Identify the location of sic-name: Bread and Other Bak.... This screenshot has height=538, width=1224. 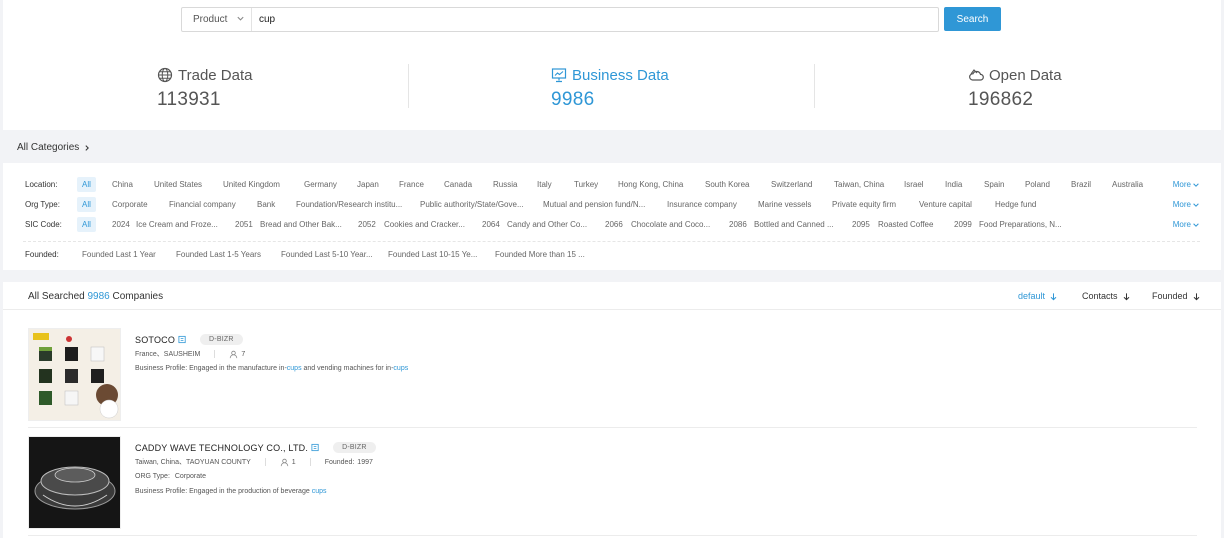
(301, 224).